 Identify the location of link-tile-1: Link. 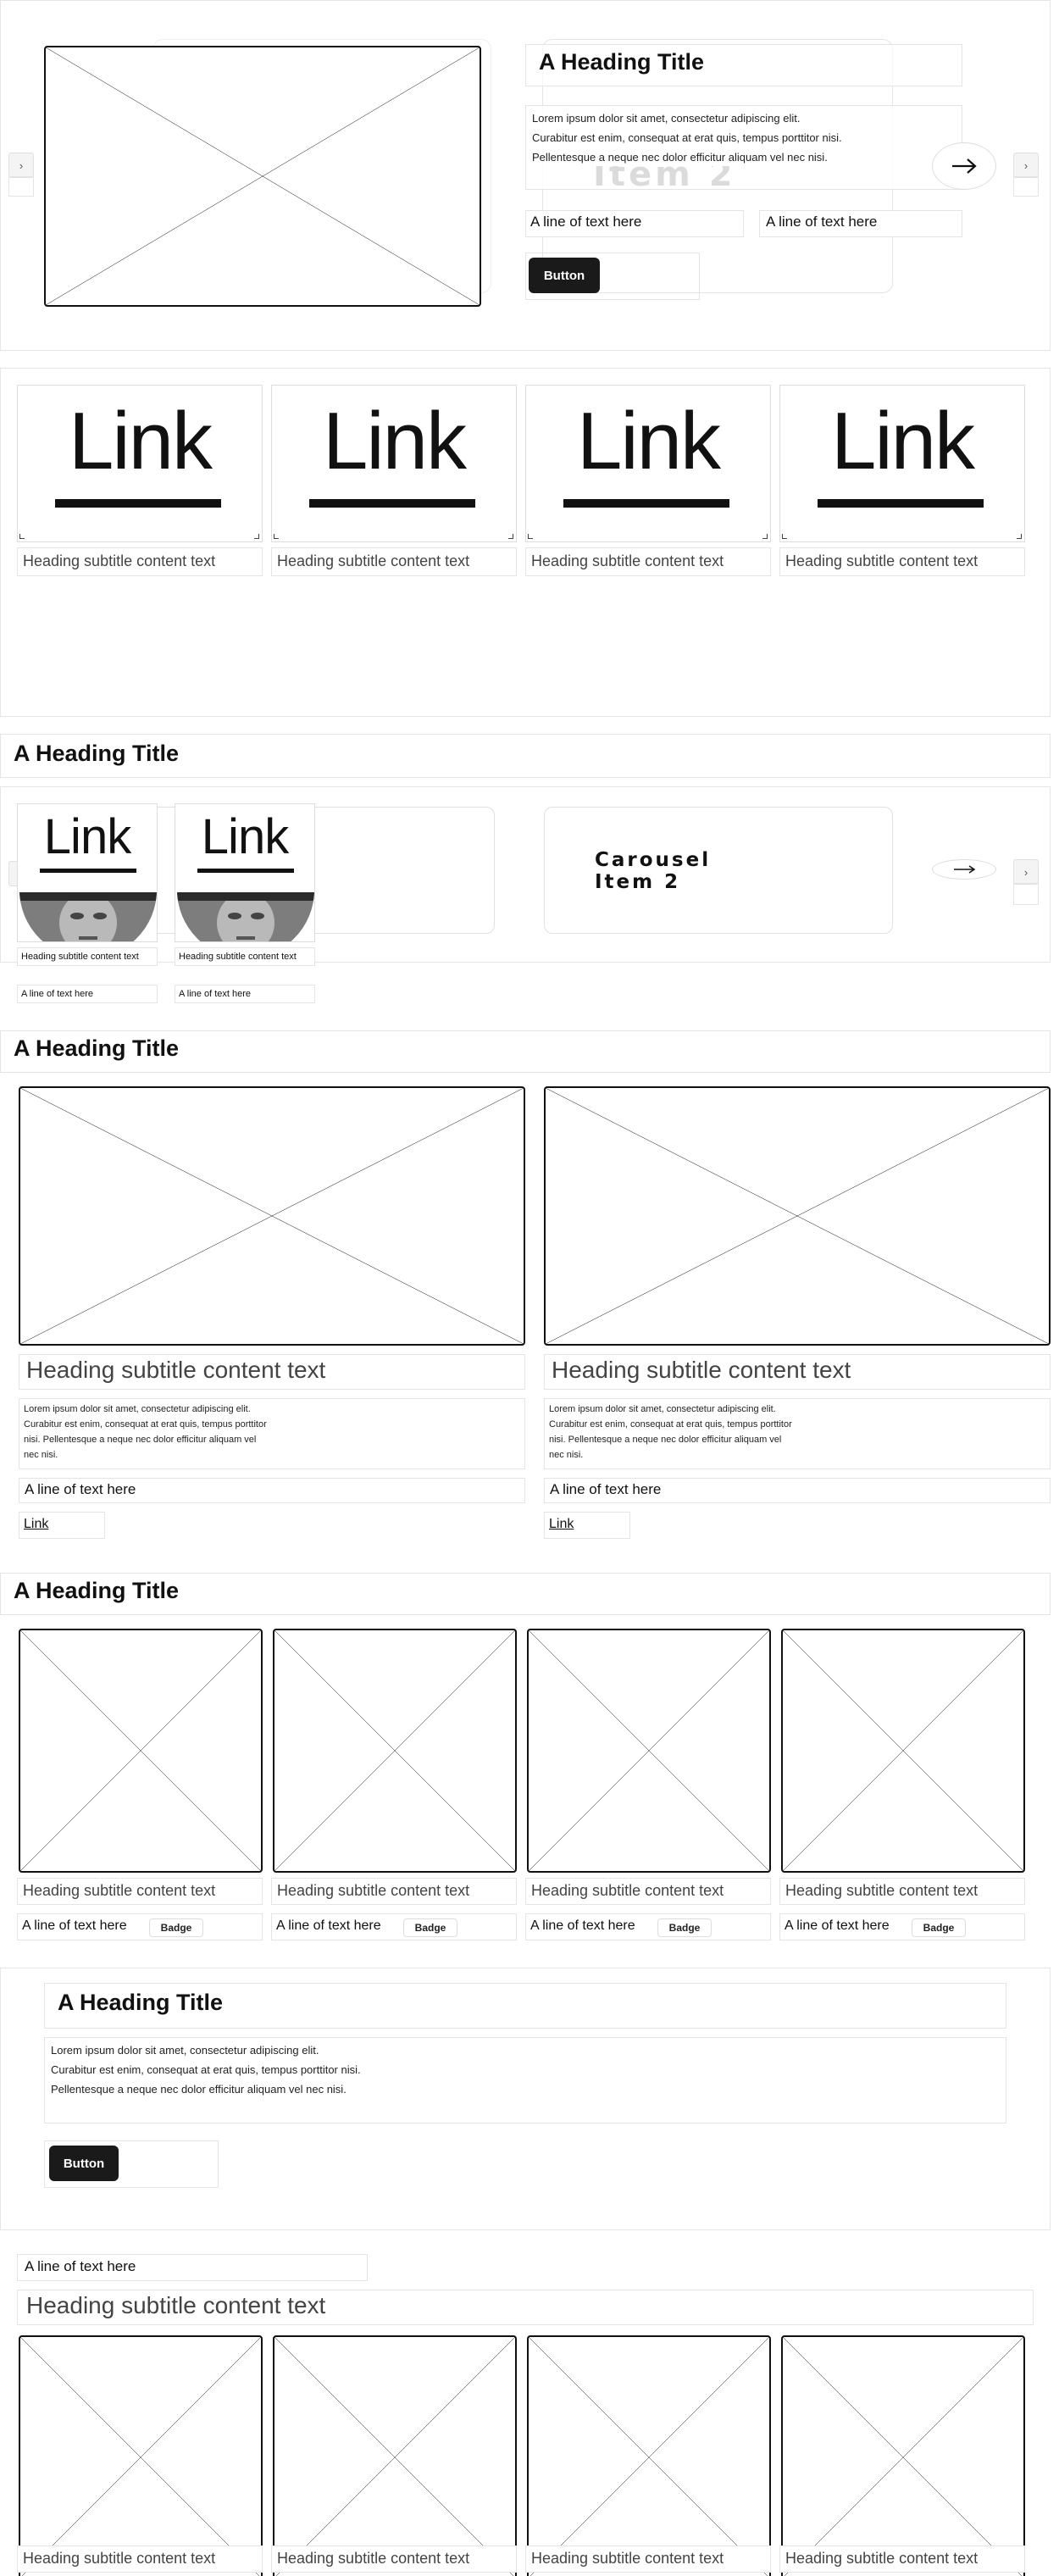
(140, 463).